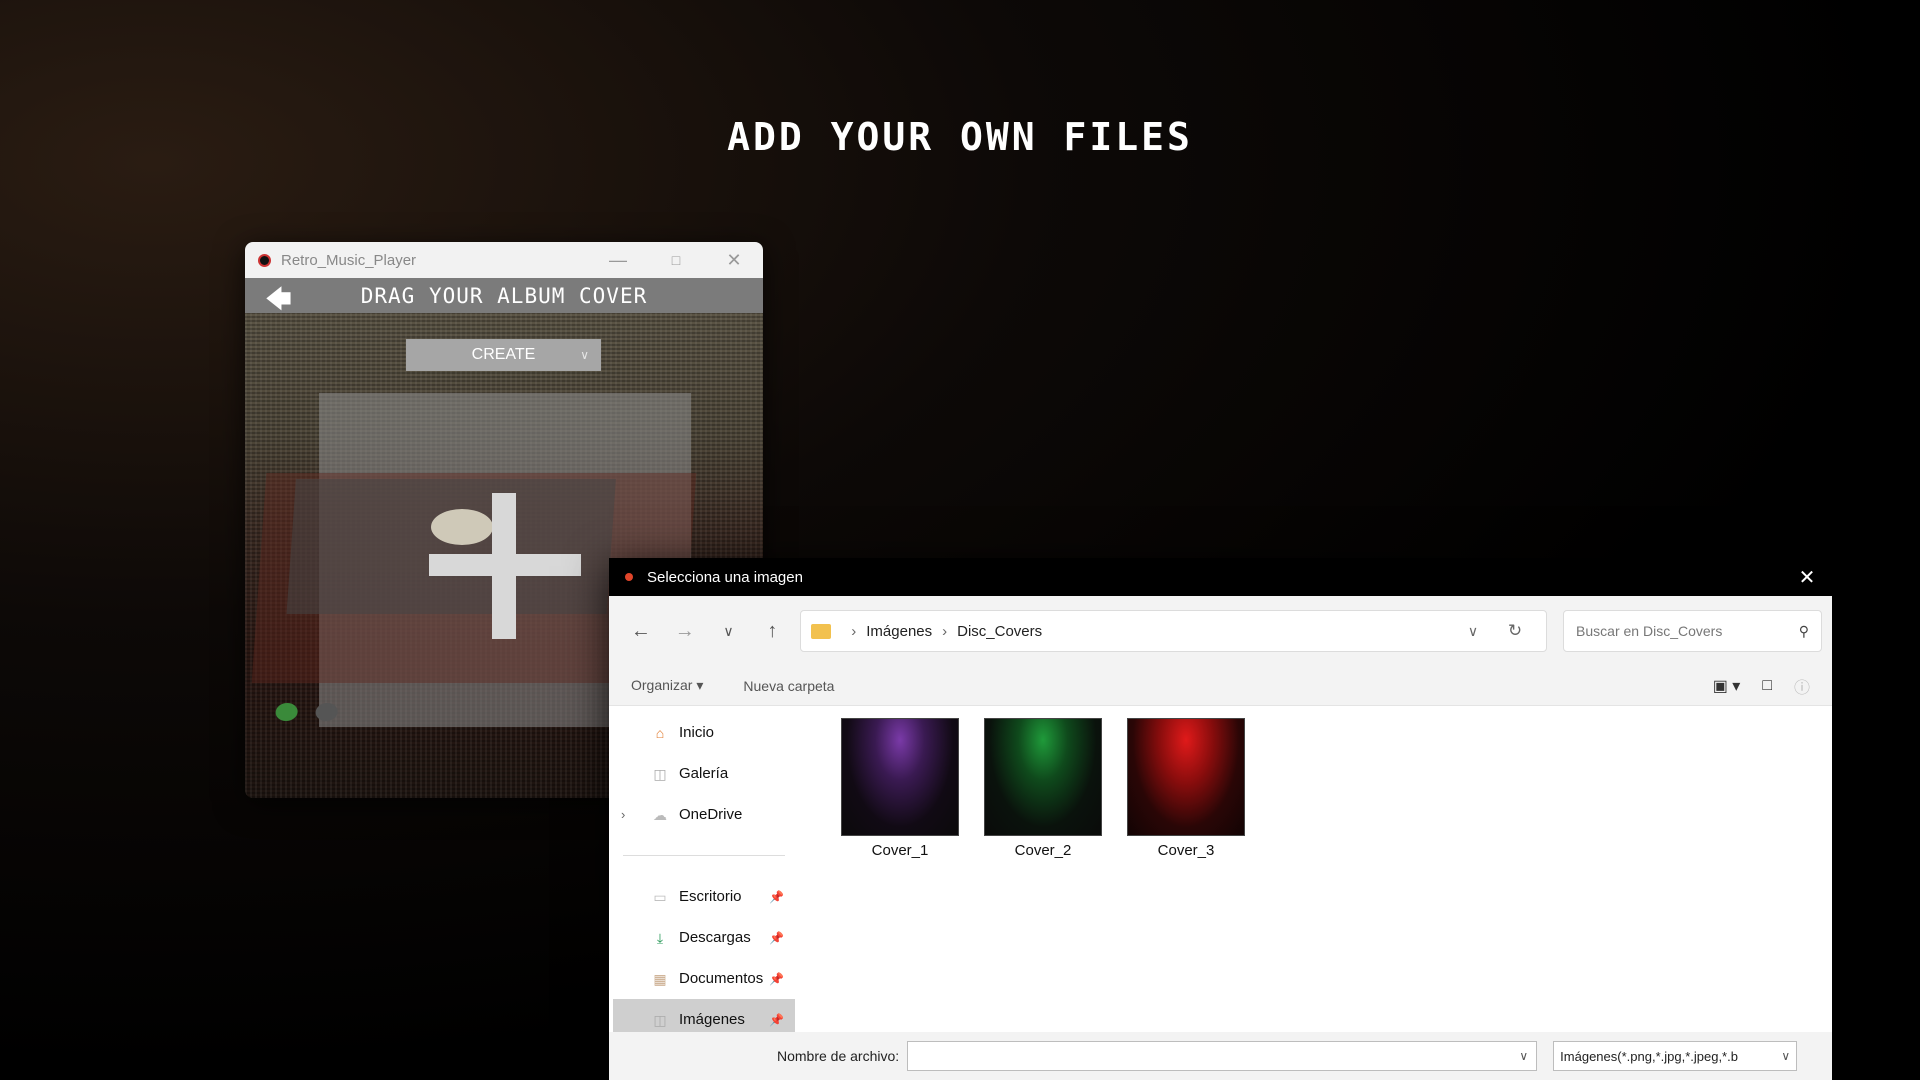  I want to click on breadcrumb-item: Disc_Covers, so click(999, 631).